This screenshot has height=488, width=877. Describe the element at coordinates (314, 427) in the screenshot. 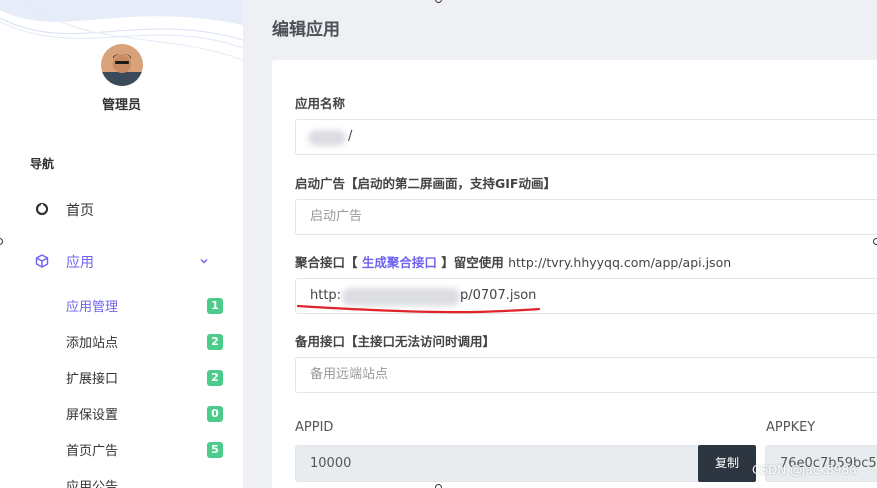

I see `appid-label: APPID` at that location.